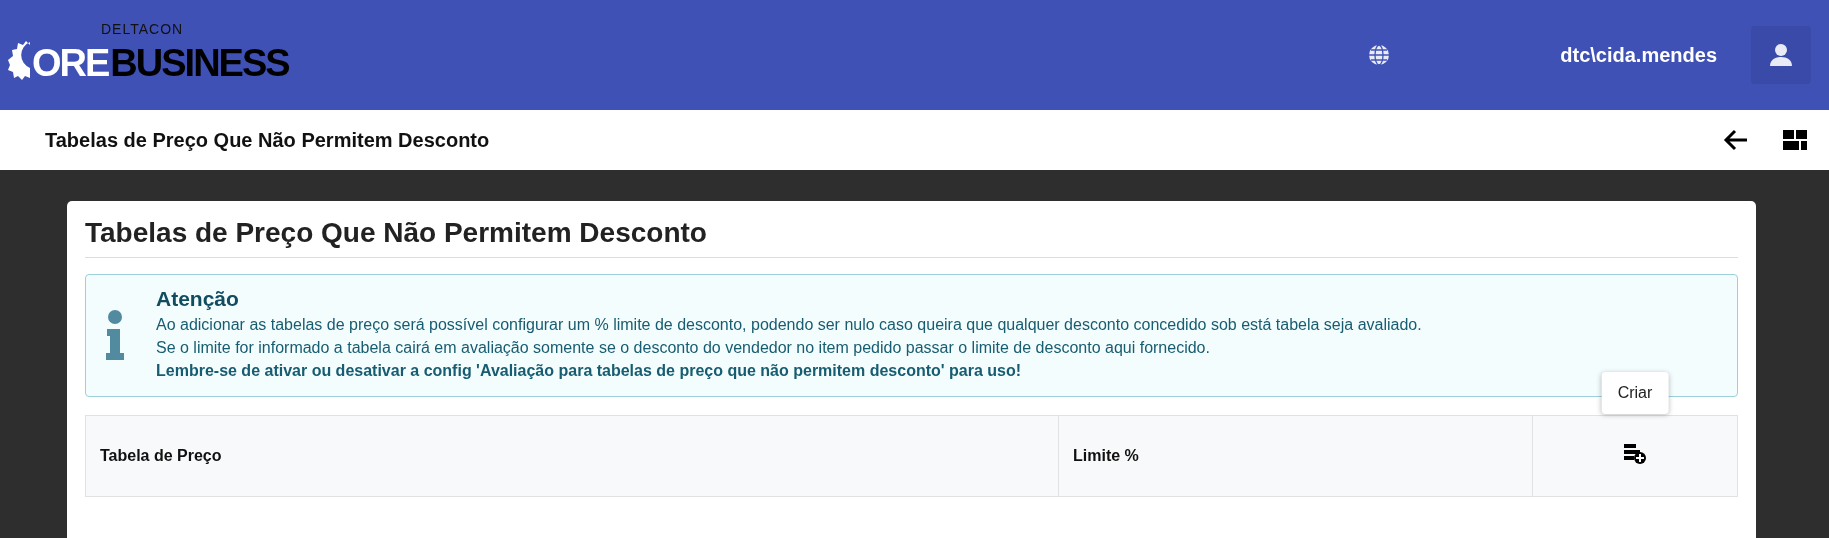 The image size is (1829, 538). I want to click on back-arrow-icon, so click(1736, 140).